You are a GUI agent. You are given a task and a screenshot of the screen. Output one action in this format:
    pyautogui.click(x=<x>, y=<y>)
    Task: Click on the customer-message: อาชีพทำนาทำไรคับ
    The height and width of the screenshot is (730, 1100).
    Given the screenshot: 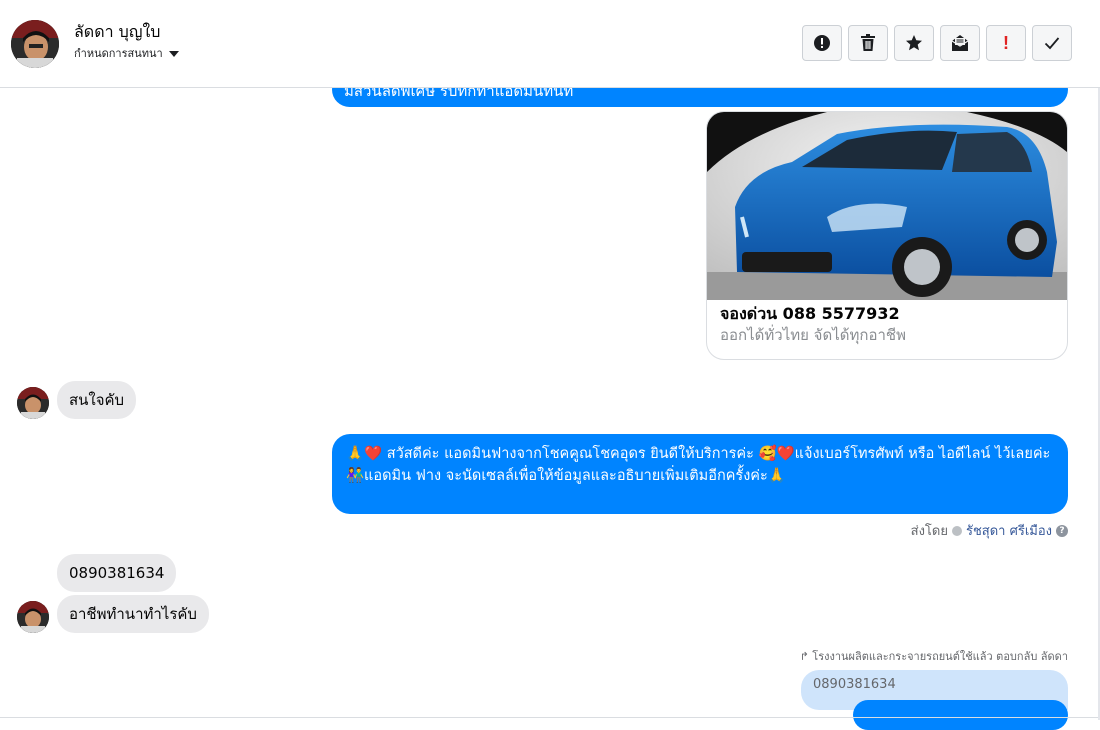 What is the action you would take?
    pyautogui.click(x=133, y=614)
    